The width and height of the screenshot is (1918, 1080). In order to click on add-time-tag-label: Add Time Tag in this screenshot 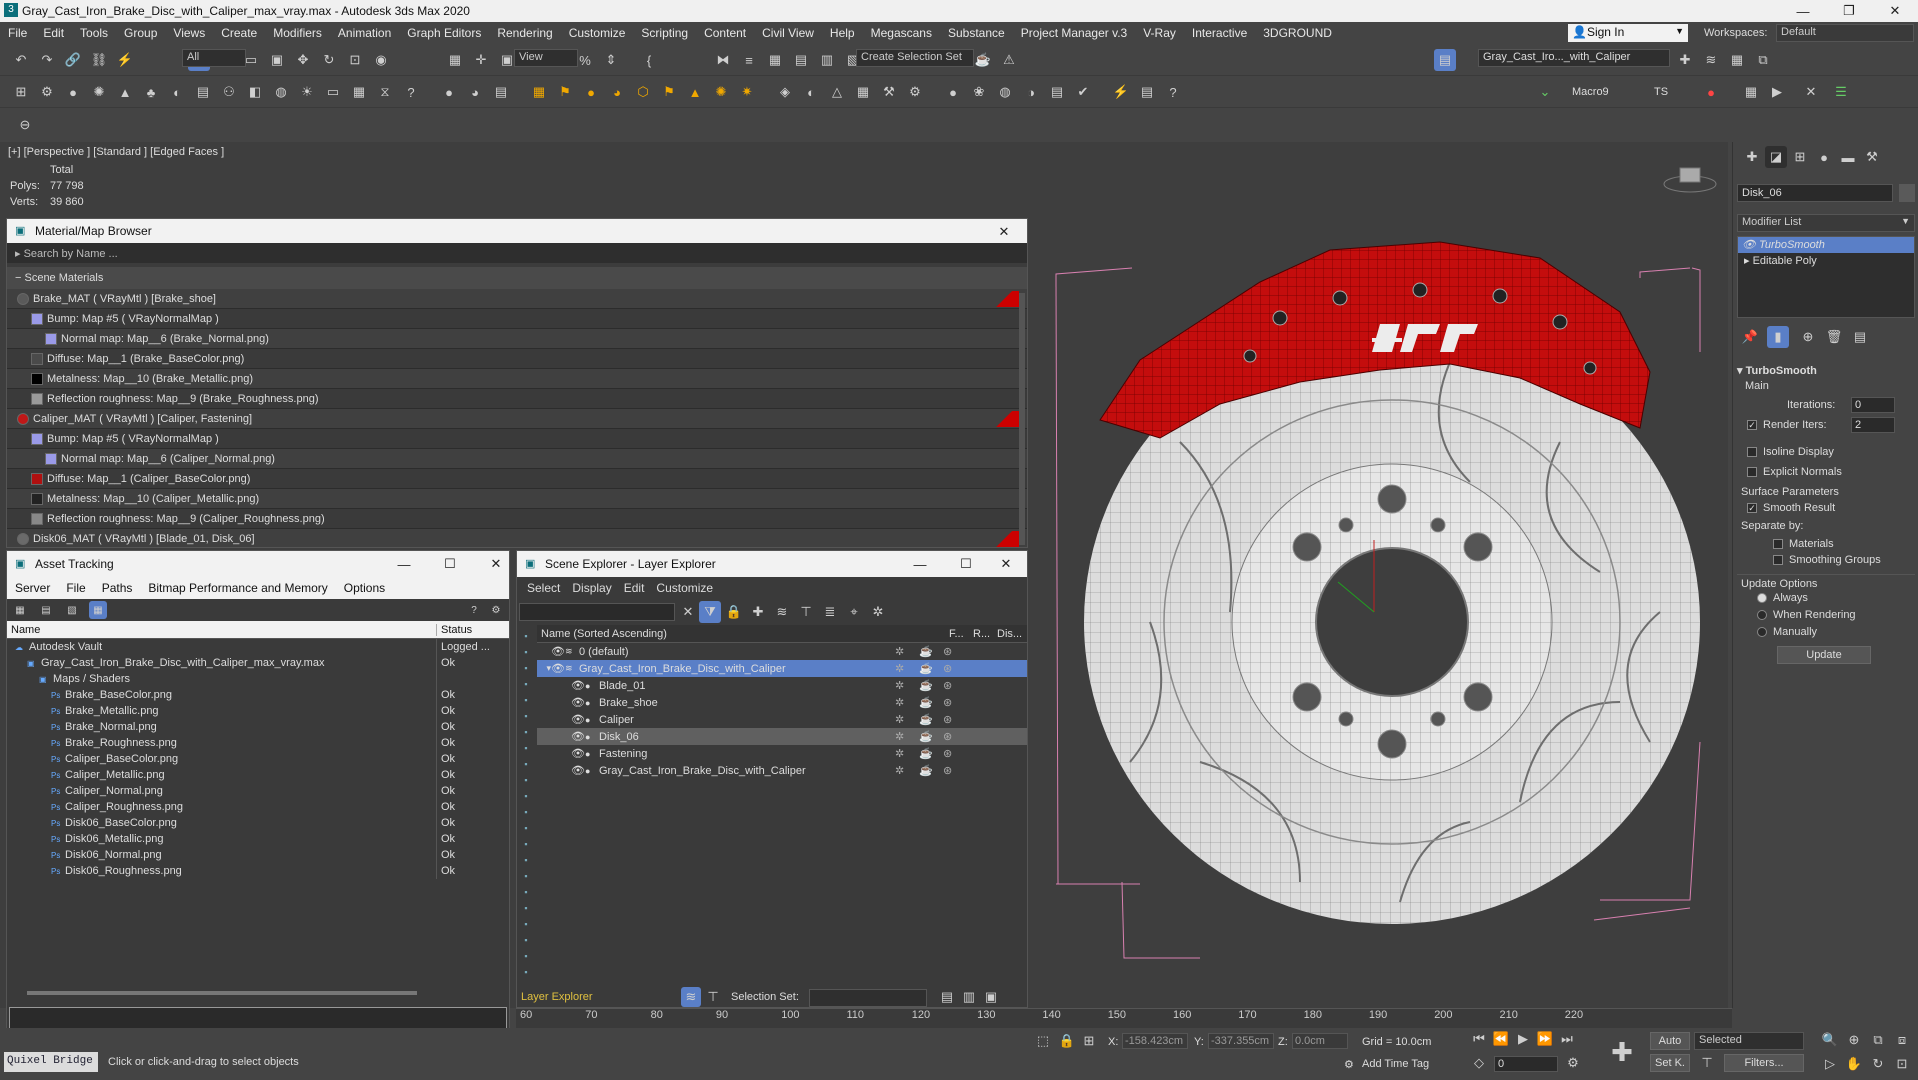, I will do `click(1395, 1064)`.